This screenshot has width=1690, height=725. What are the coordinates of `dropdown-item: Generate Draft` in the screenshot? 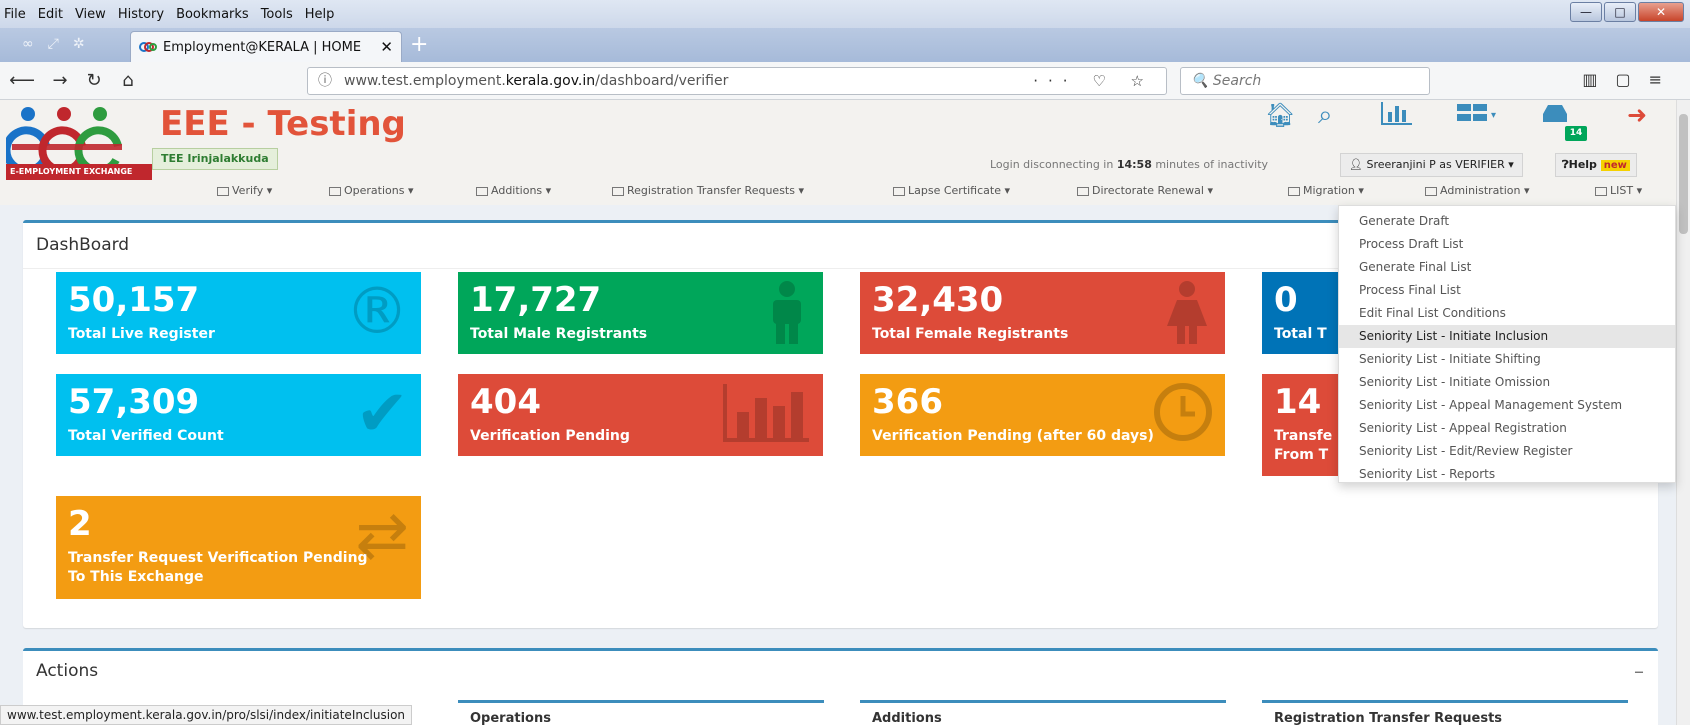 It's located at (1507, 221).